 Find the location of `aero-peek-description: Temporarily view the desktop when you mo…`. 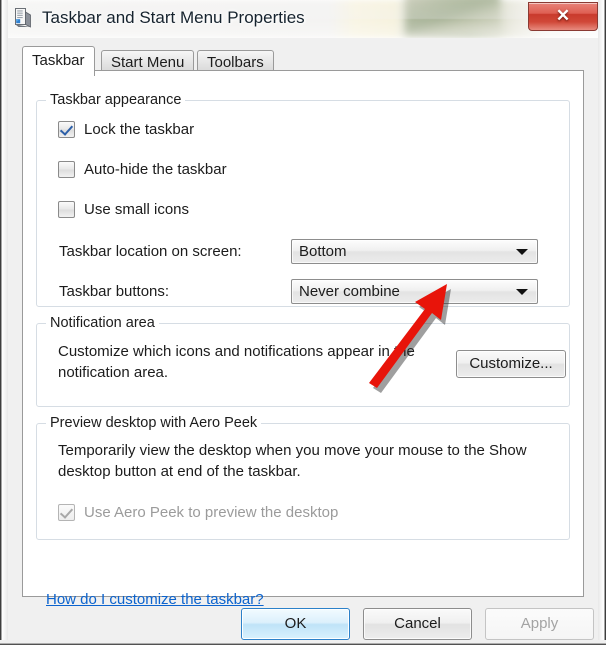

aero-peek-description: Temporarily view the desktop when you mo… is located at coordinates (292, 461).